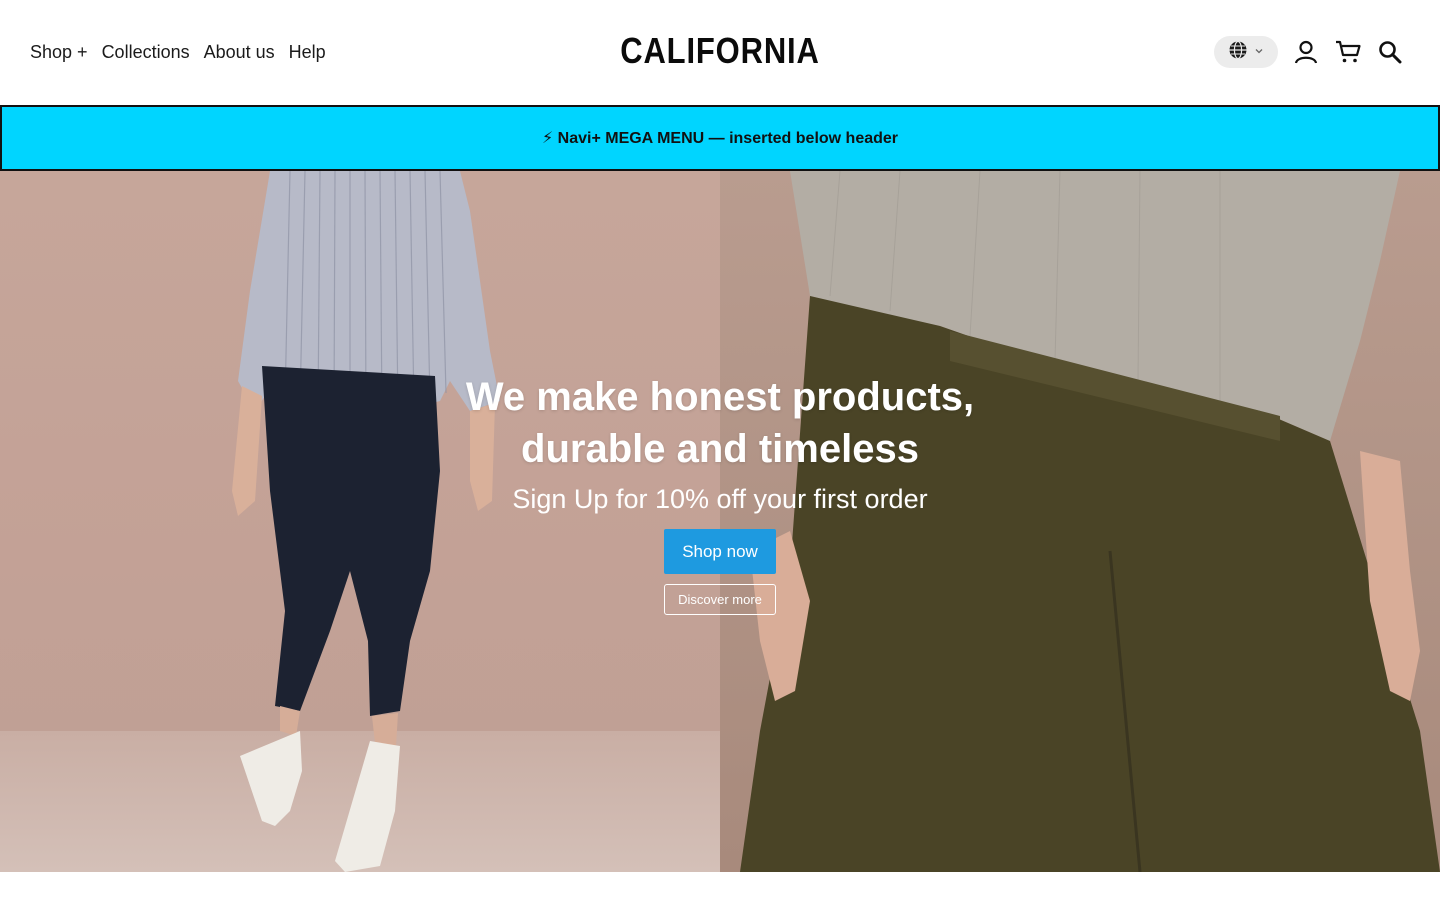 This screenshot has height=900, width=1440. What do you see at coordinates (1348, 52) in the screenshot?
I see `cart-icon` at bounding box center [1348, 52].